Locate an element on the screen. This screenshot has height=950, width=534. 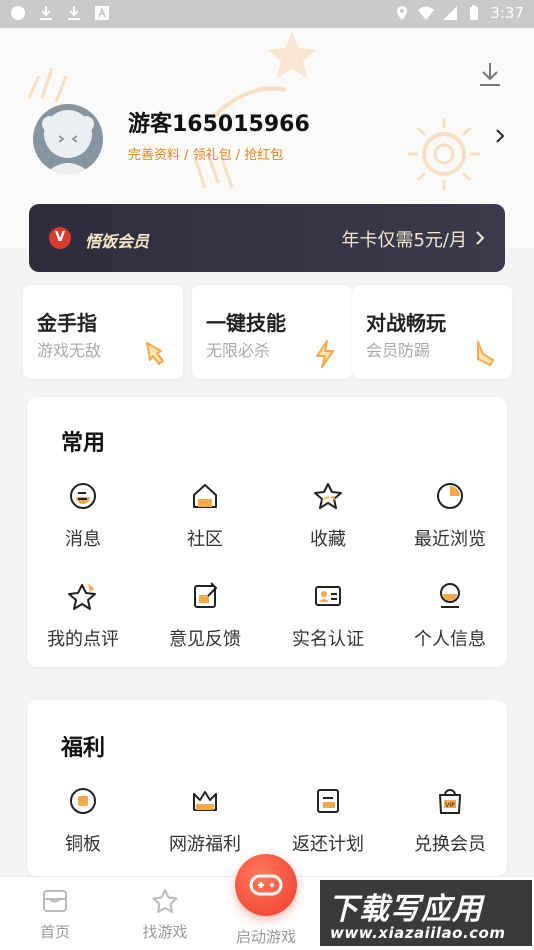
recent-pie-icon is located at coordinates (450, 496).